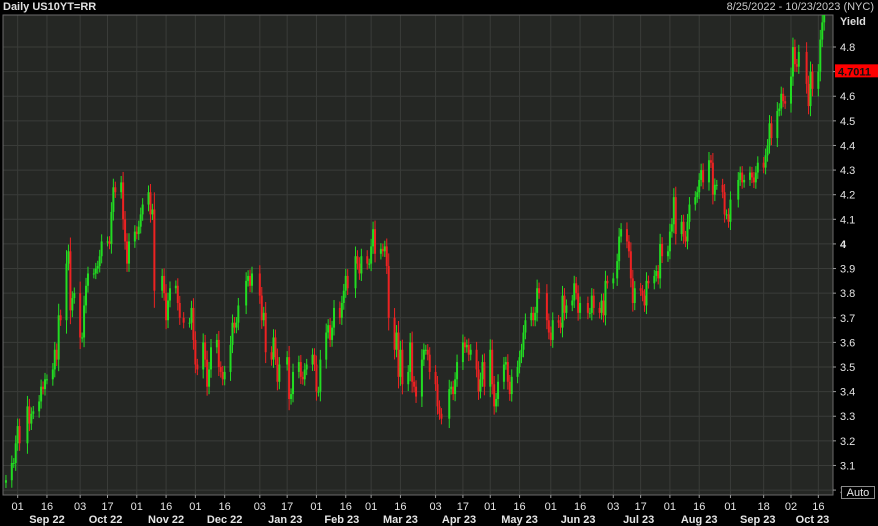 The image size is (878, 526). I want to click on y-tick-label: 4.5, so click(847, 122).